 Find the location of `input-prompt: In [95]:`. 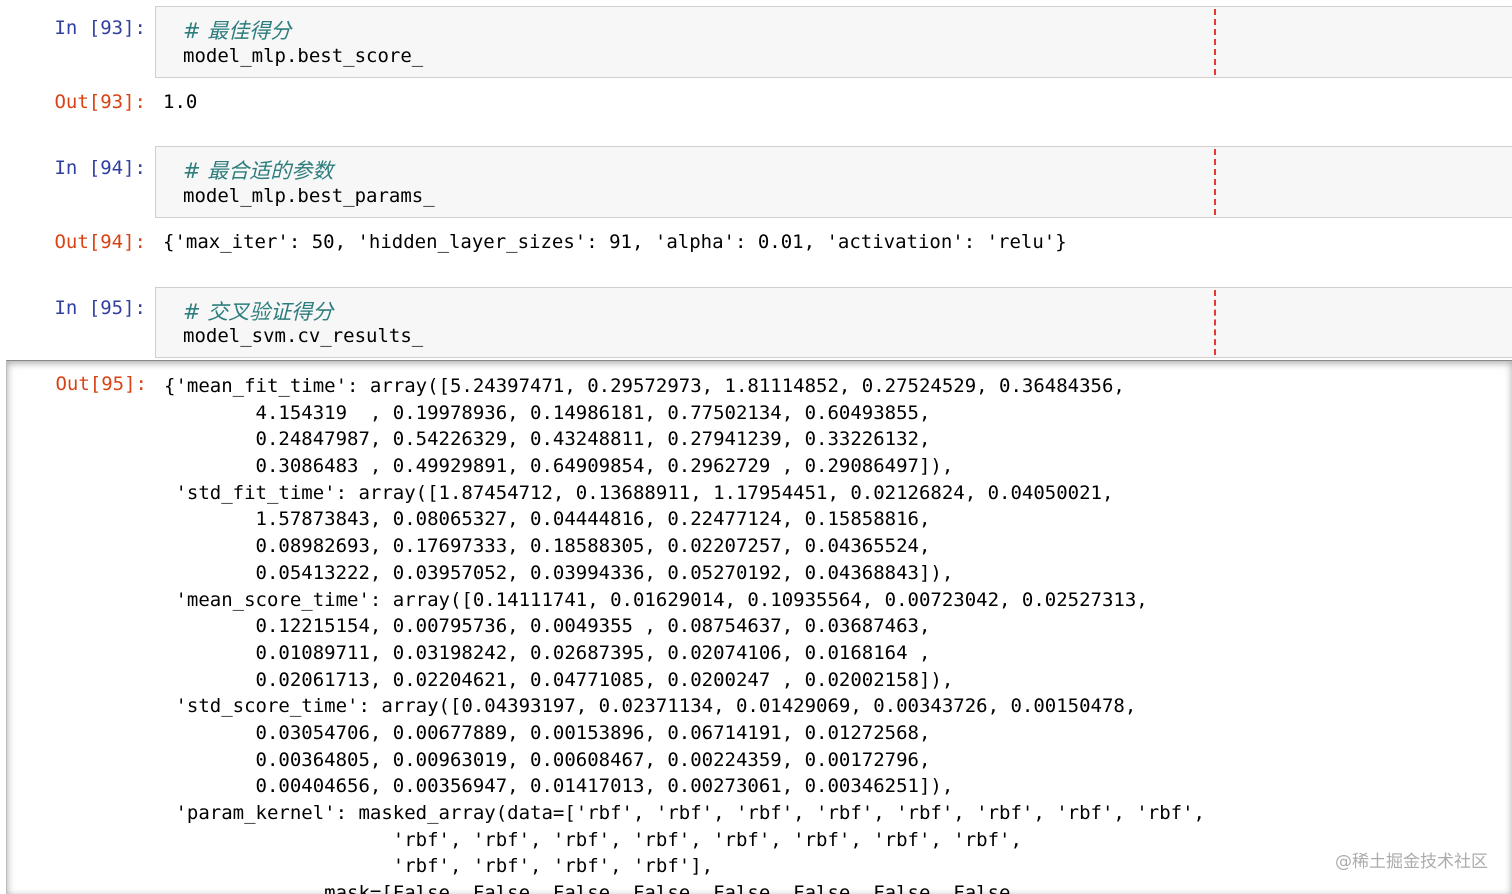

input-prompt: In [95]: is located at coordinates (100, 308).